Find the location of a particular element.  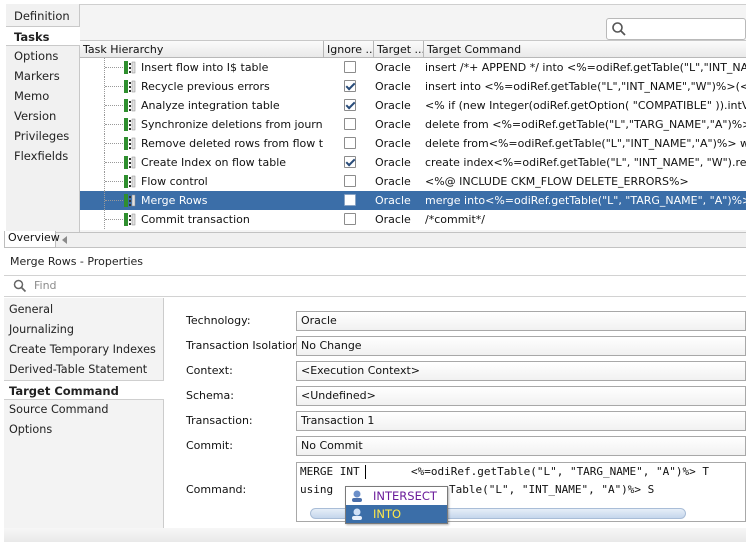

tab-definition: Definition is located at coordinates (43, 16).